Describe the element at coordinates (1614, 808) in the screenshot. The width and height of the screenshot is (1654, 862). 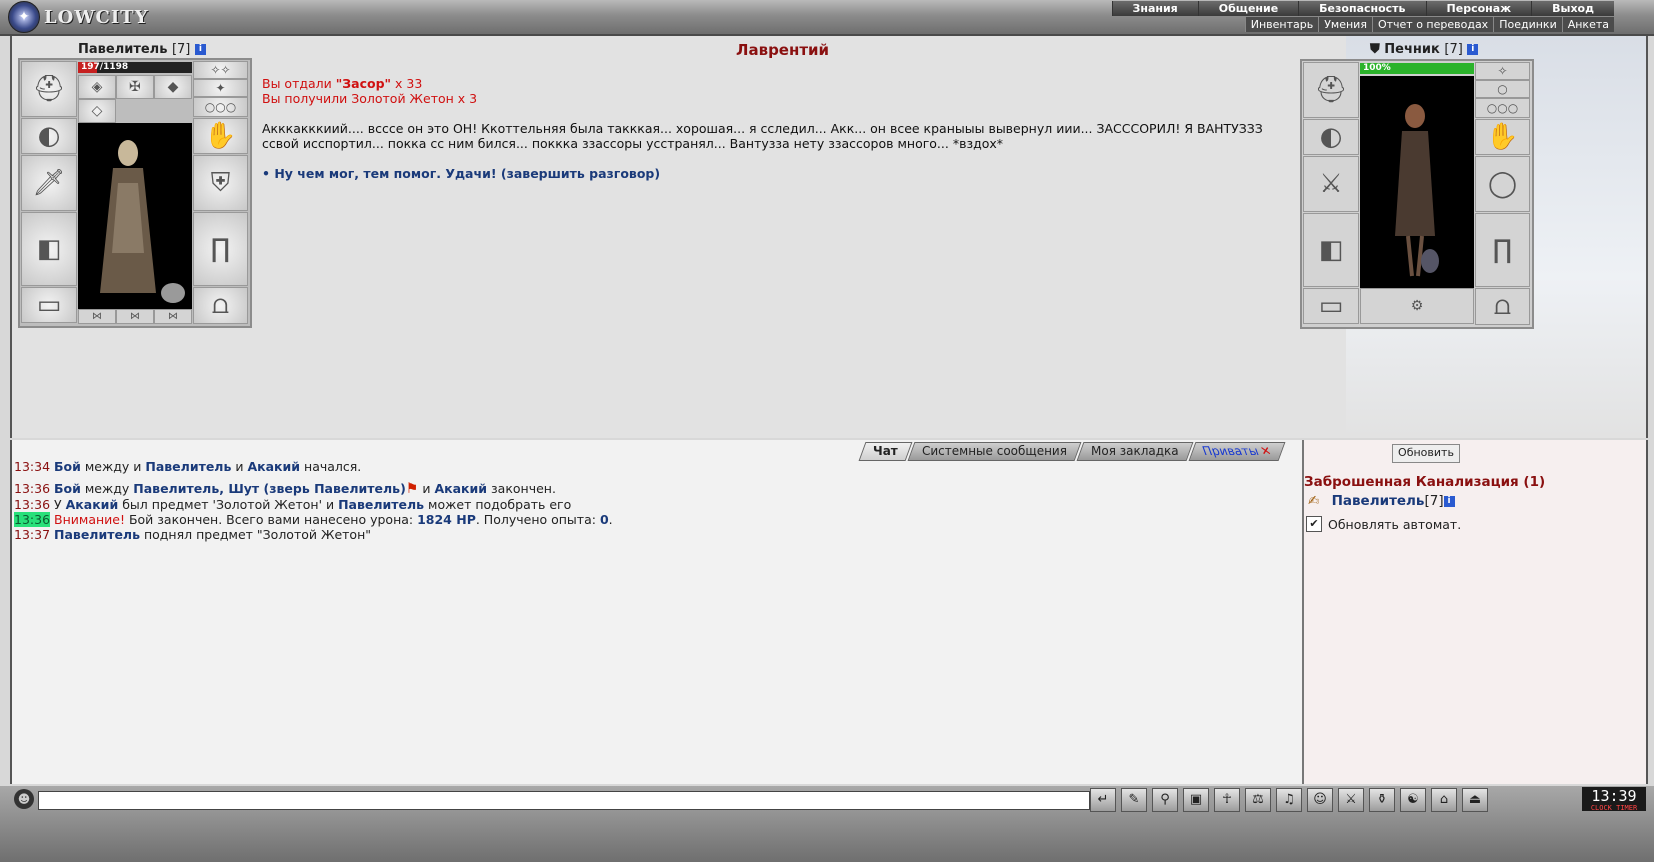
I see `clock-sub: CLOCK TIMER` at that location.